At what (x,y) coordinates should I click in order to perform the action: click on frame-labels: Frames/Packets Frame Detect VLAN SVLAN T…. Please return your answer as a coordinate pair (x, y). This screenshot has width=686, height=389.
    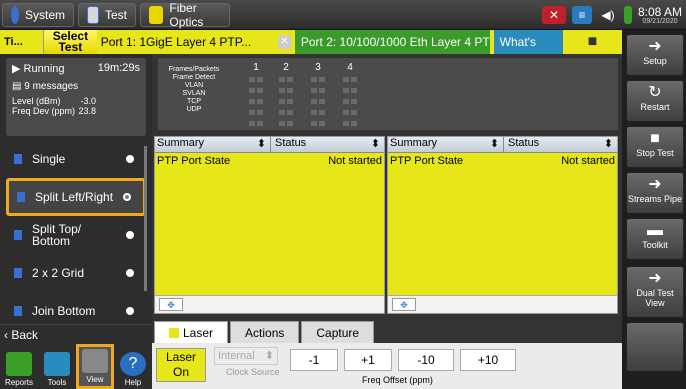
    Looking at the image, I should click on (194, 90).